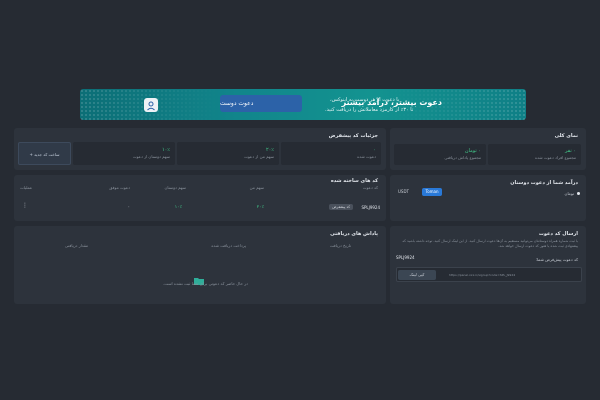 This screenshot has width=600, height=400. What do you see at coordinates (200, 208) in the screenshot?
I see `table-row: SPLJ9924 کد پیشفرض ۲۰٪ ۱۰٪ ۰ ⋮` at bounding box center [200, 208].